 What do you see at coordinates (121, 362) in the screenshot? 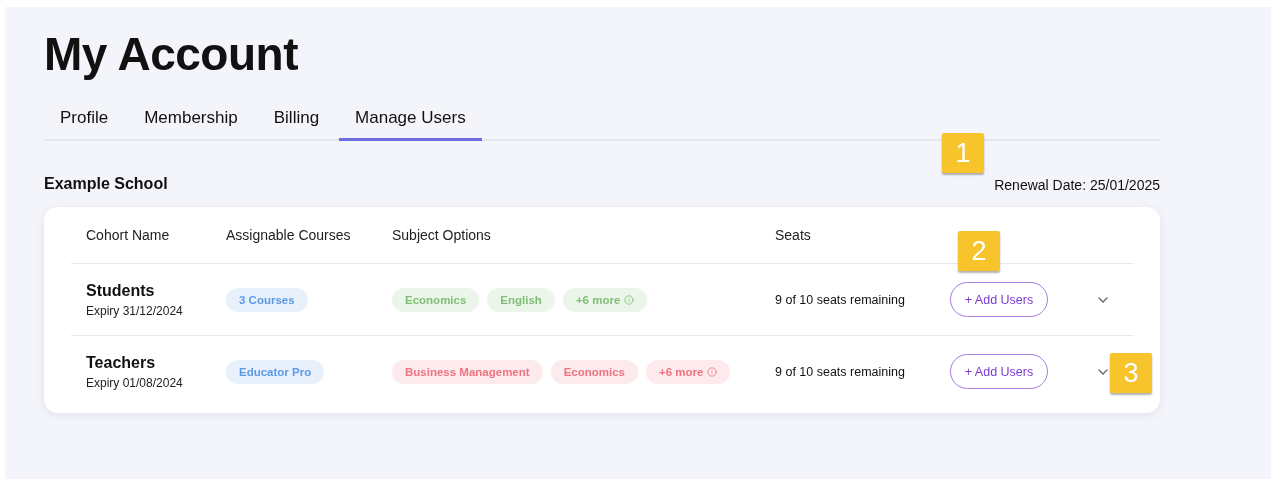
I see `cohort-name: Teachers` at bounding box center [121, 362].